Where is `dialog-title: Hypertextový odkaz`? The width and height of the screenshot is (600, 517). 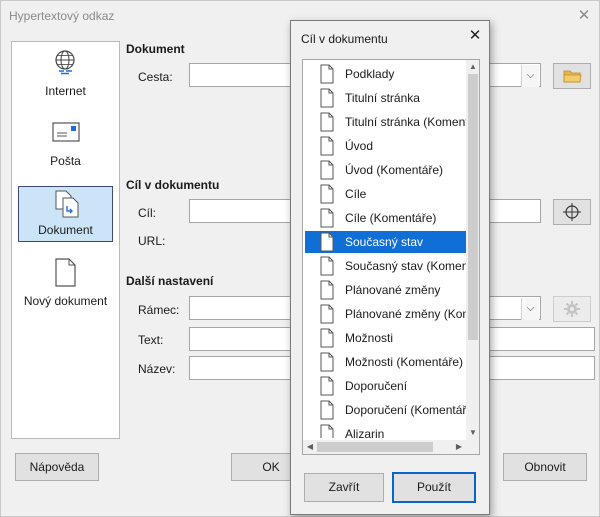
dialog-title: Hypertextový odkaz is located at coordinates (62, 16).